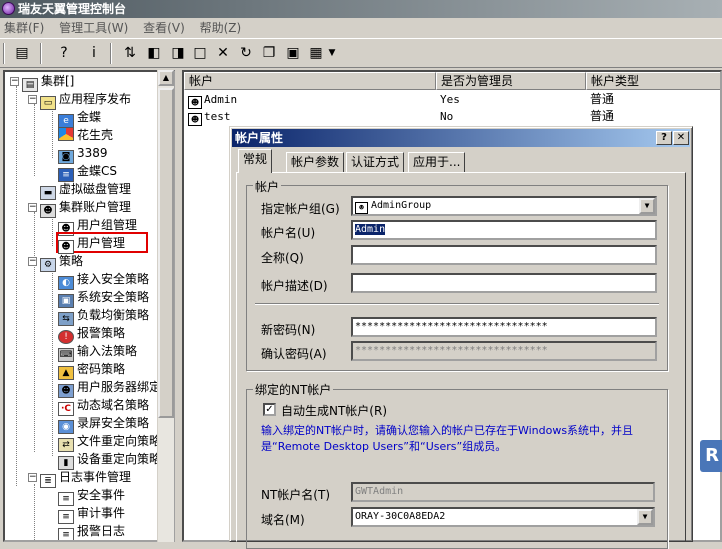 Image resolution: width=722 pixels, height=549 pixels. I want to click on help-button: ?, so click(664, 138).